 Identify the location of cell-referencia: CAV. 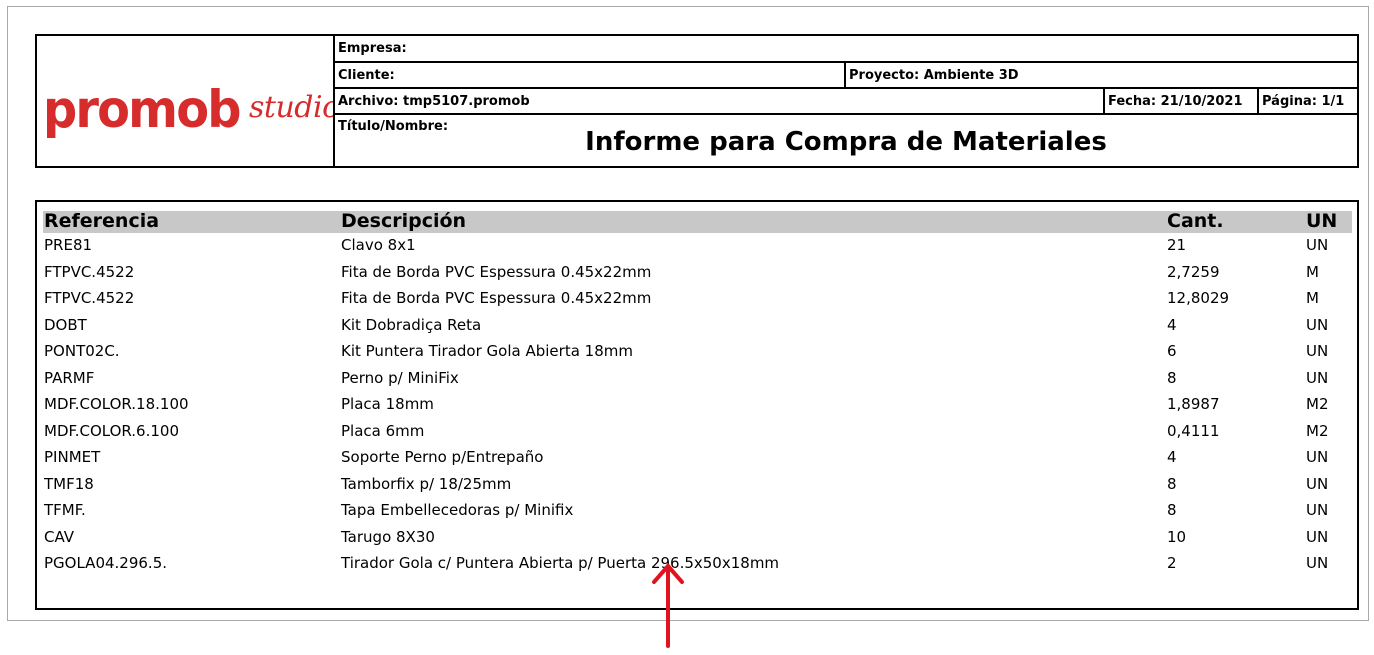
(59, 536).